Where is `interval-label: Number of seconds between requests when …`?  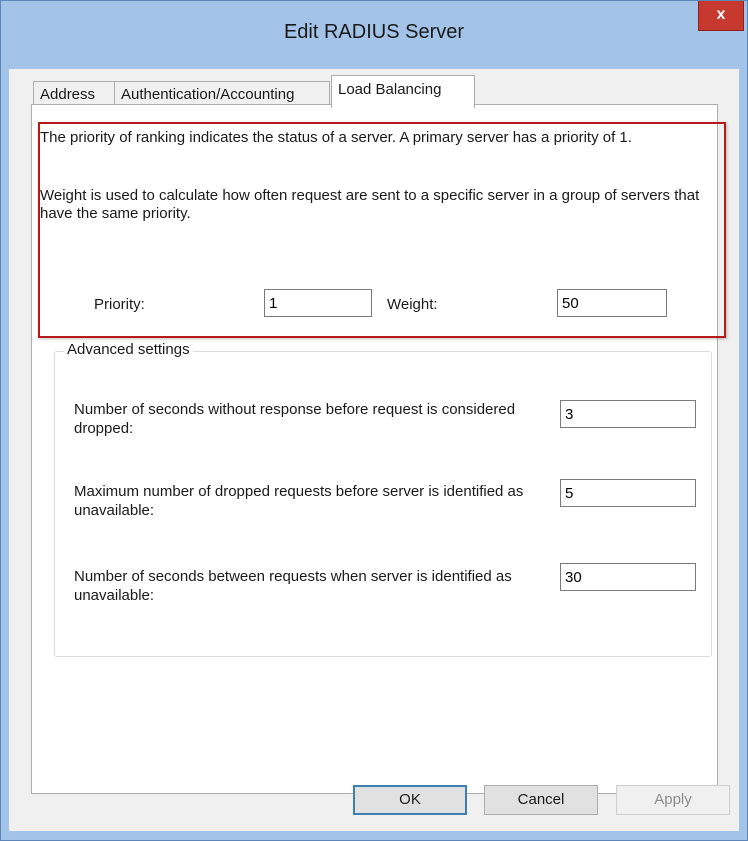 interval-label: Number of seconds between requests when … is located at coordinates (293, 586).